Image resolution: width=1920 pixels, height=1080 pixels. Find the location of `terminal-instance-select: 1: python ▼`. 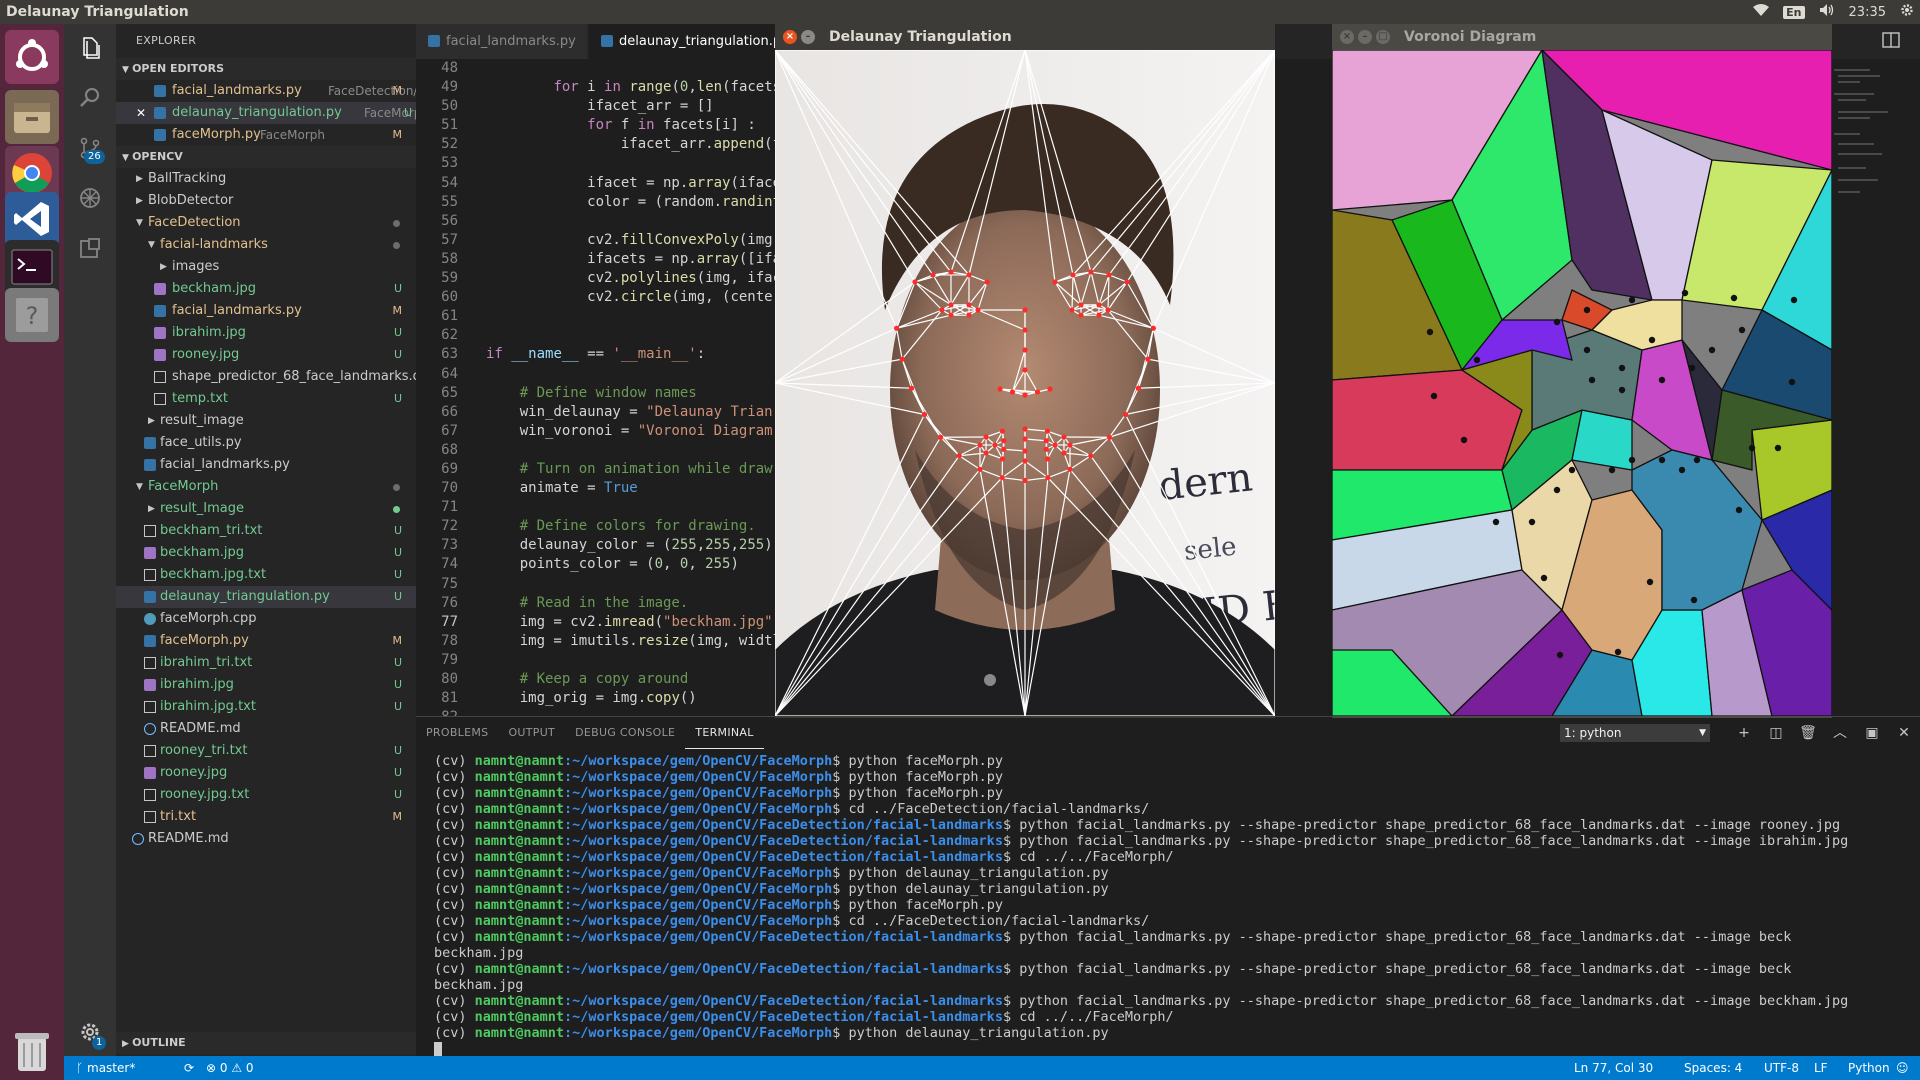

terminal-instance-select: 1: python ▼ is located at coordinates (1635, 733).